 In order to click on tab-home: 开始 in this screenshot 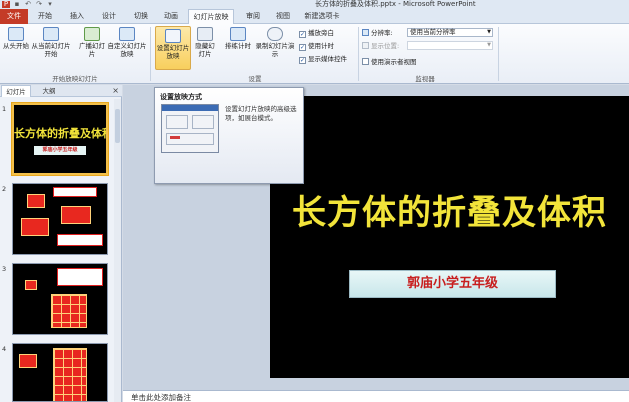, I will do `click(45, 16)`.